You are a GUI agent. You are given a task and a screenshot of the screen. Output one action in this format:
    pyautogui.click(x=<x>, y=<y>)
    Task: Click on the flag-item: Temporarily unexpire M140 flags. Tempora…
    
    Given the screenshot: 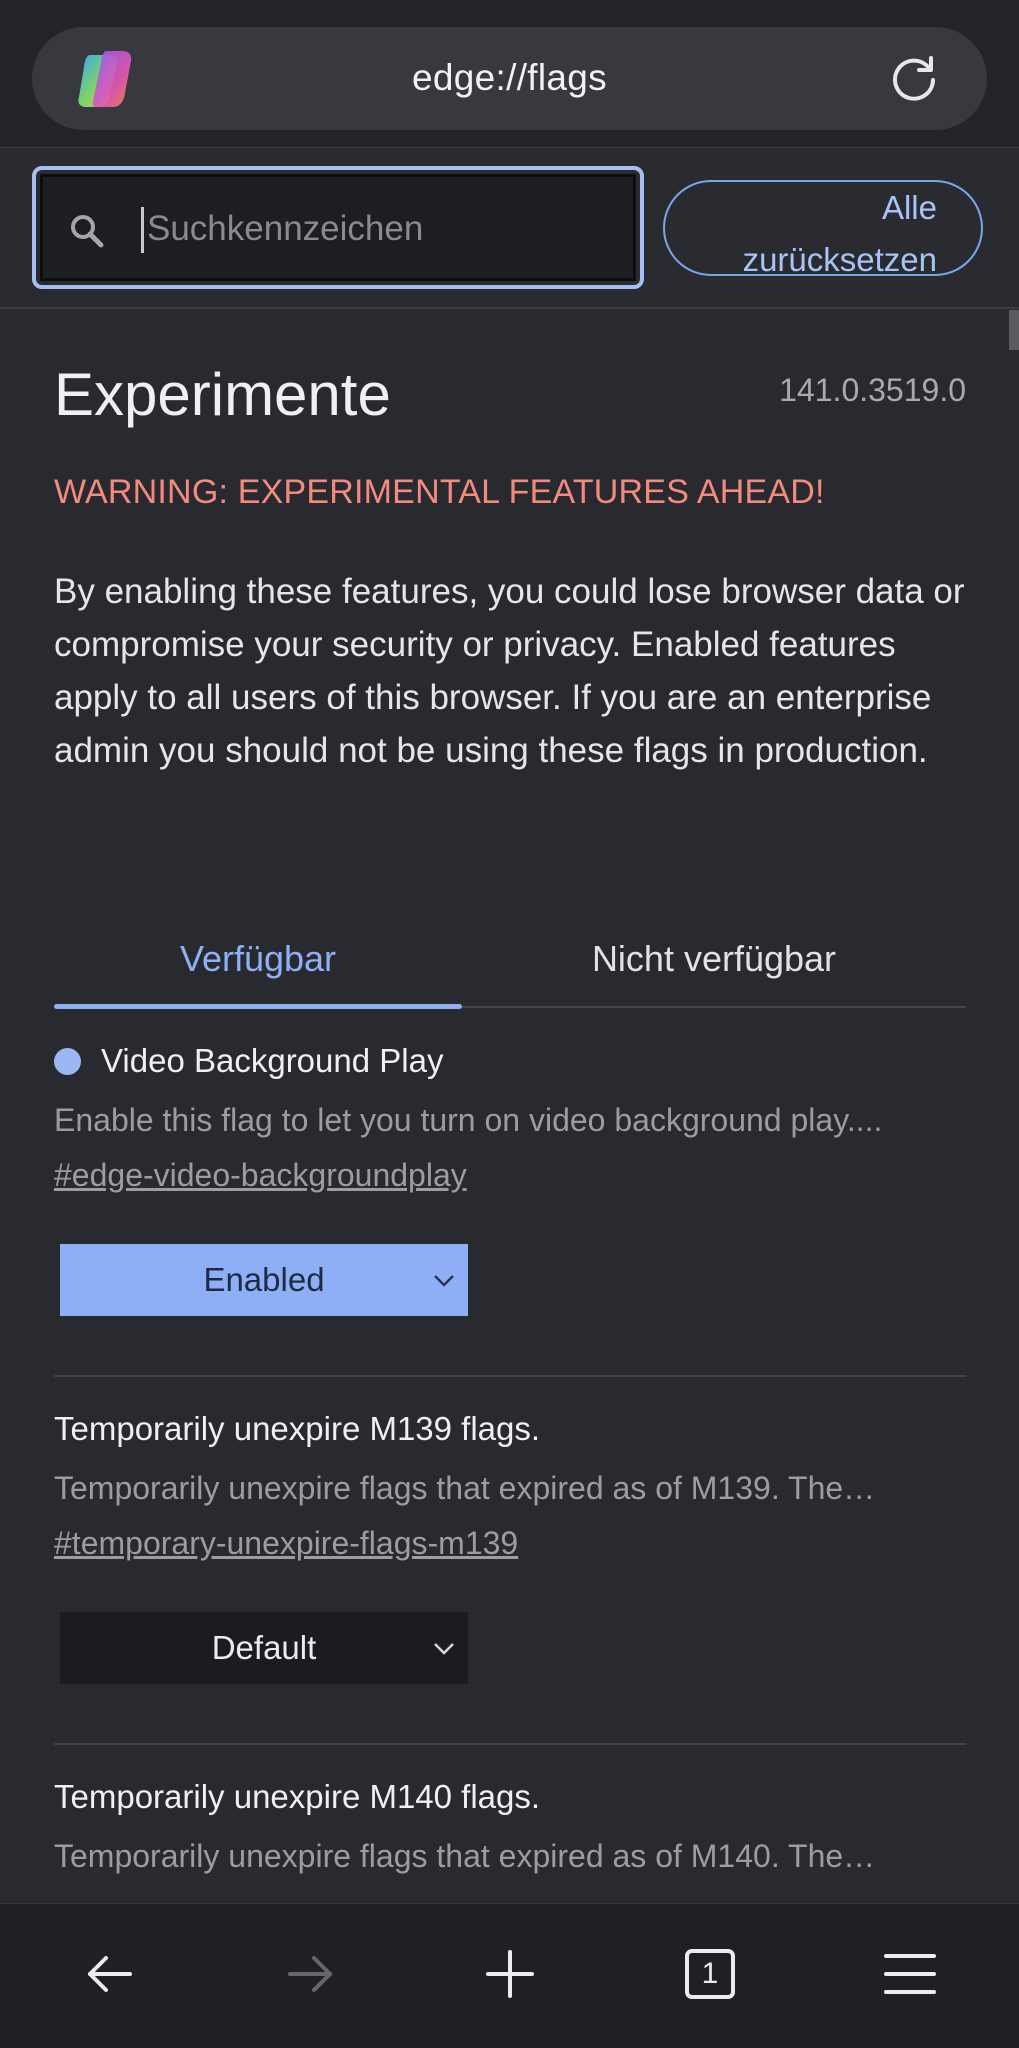 What is the action you would take?
    pyautogui.click(x=510, y=1826)
    